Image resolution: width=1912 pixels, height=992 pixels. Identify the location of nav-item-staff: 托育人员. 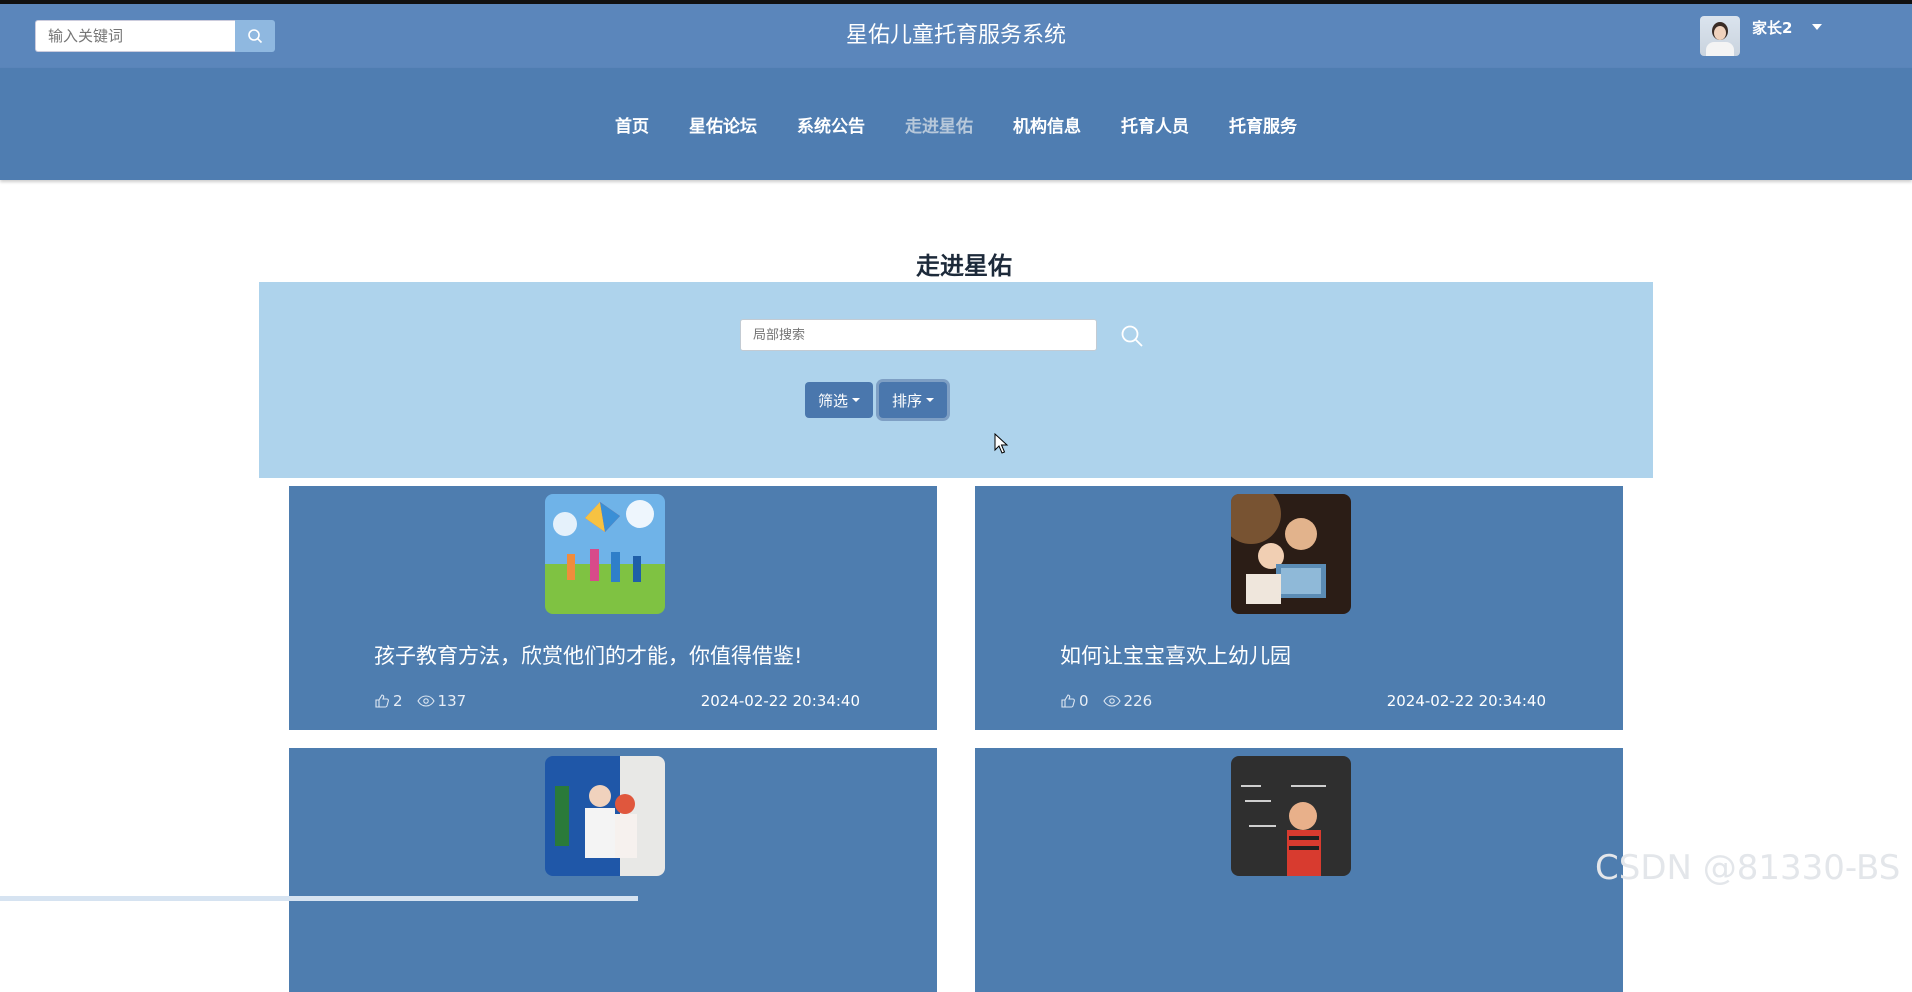
(1155, 124).